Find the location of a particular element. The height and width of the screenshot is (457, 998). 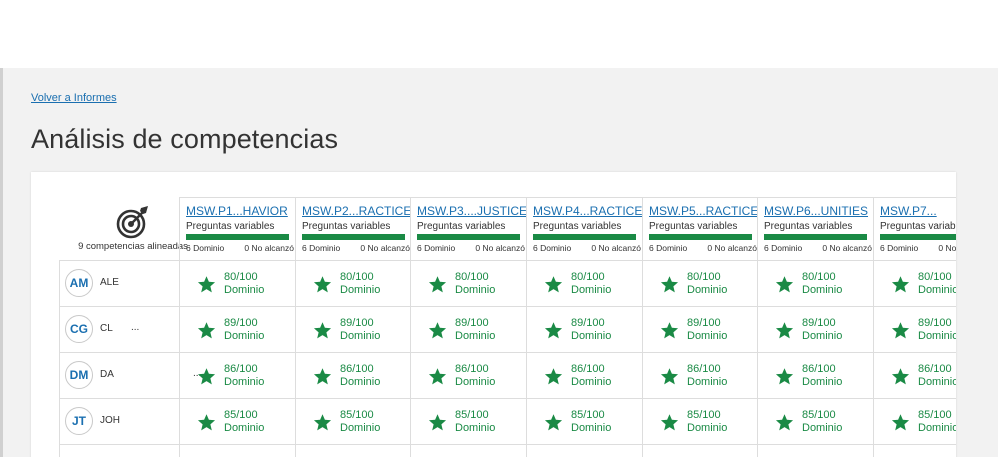

student-name: ALE is located at coordinates (109, 282).